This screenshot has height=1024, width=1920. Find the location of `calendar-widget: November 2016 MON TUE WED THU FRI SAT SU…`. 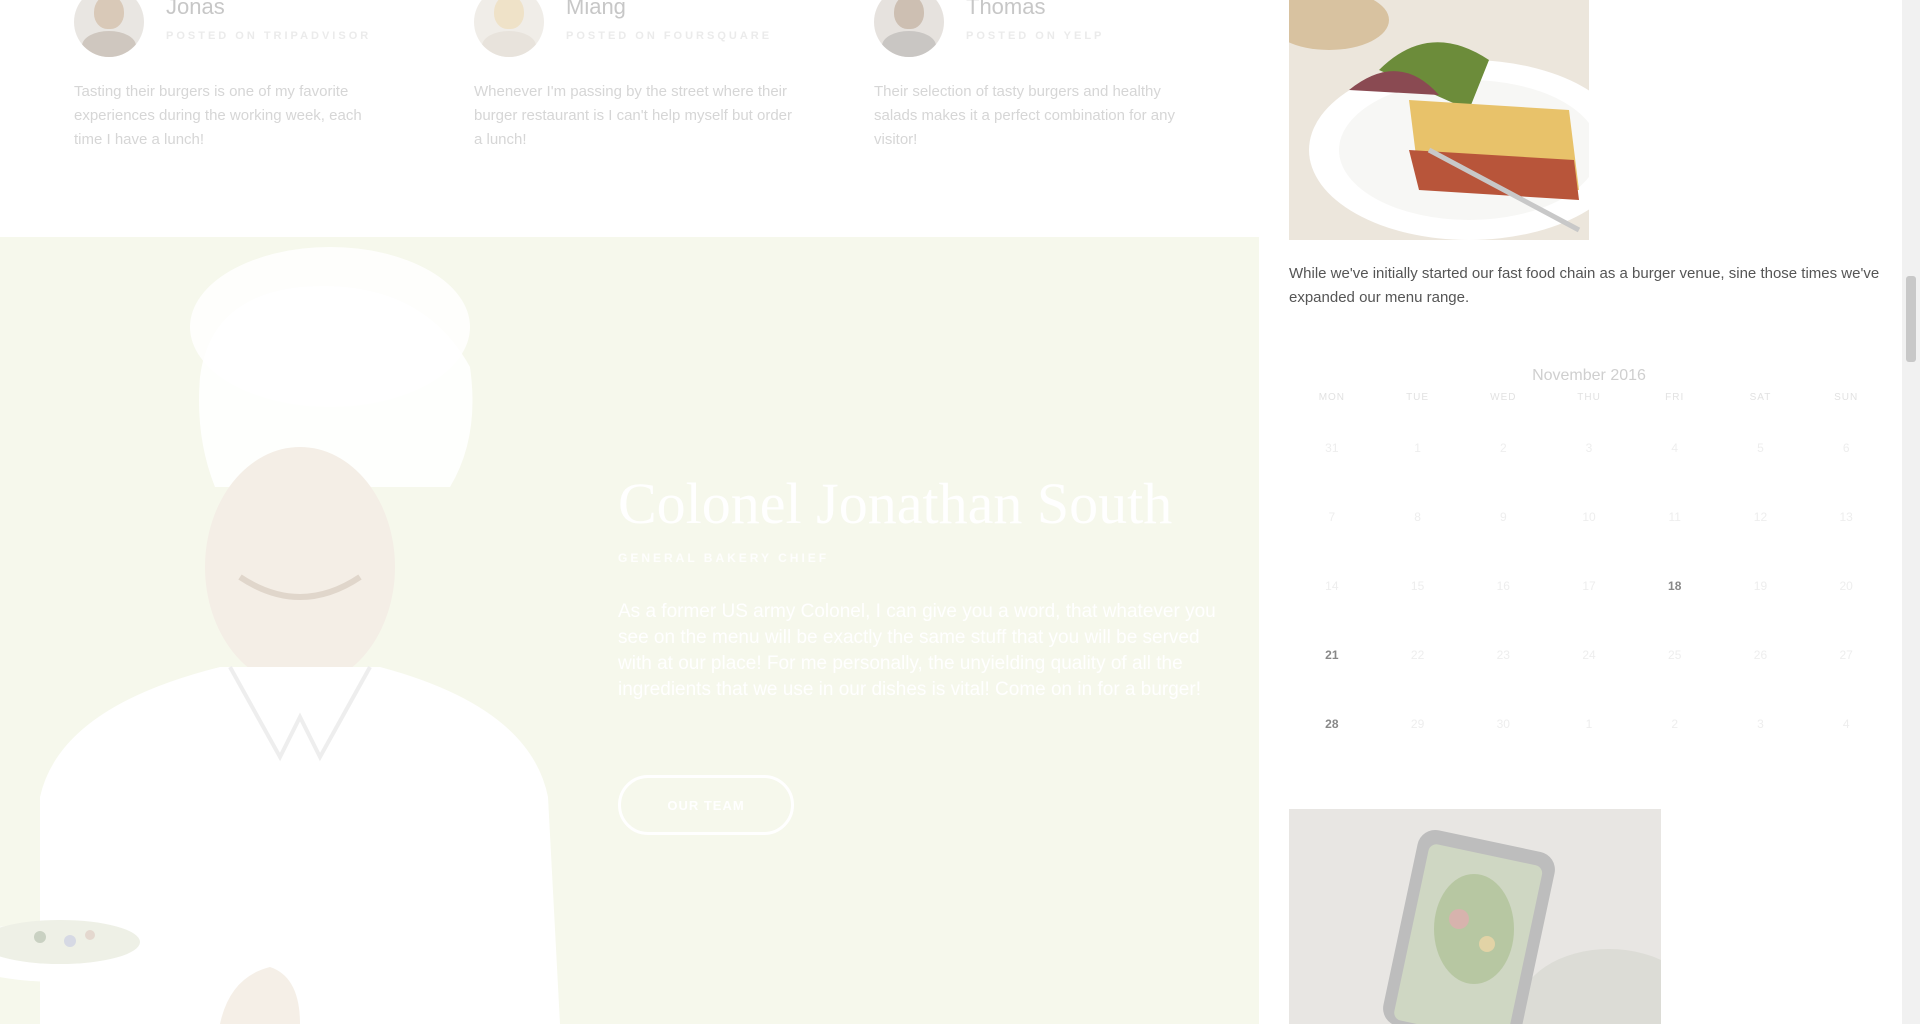

calendar-widget: November 2016 MON TUE WED THU FRI SAT SU… is located at coordinates (1589, 561).